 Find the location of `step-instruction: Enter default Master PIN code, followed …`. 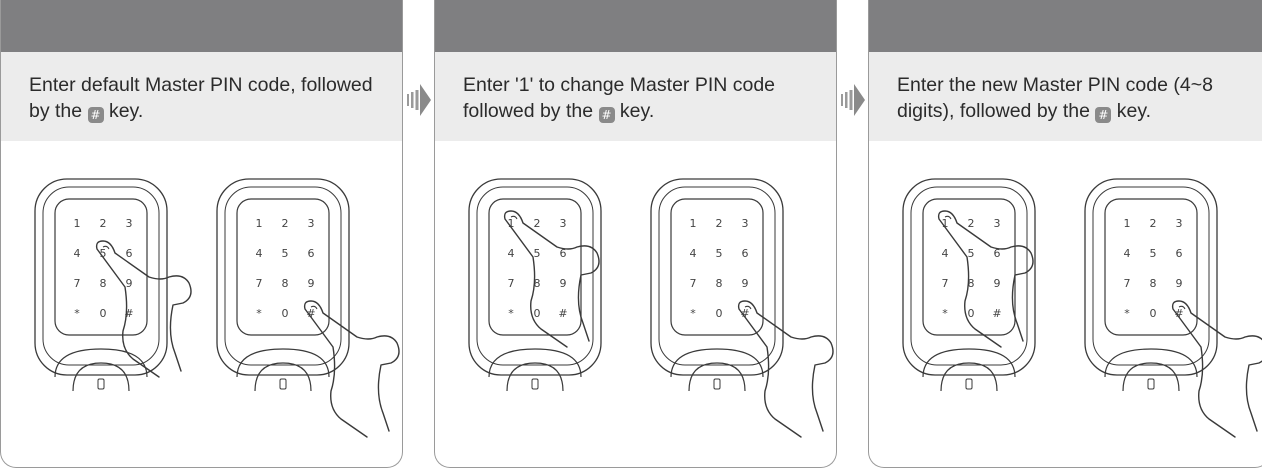

step-instruction: Enter default Master PIN code, followed … is located at coordinates (201, 98).